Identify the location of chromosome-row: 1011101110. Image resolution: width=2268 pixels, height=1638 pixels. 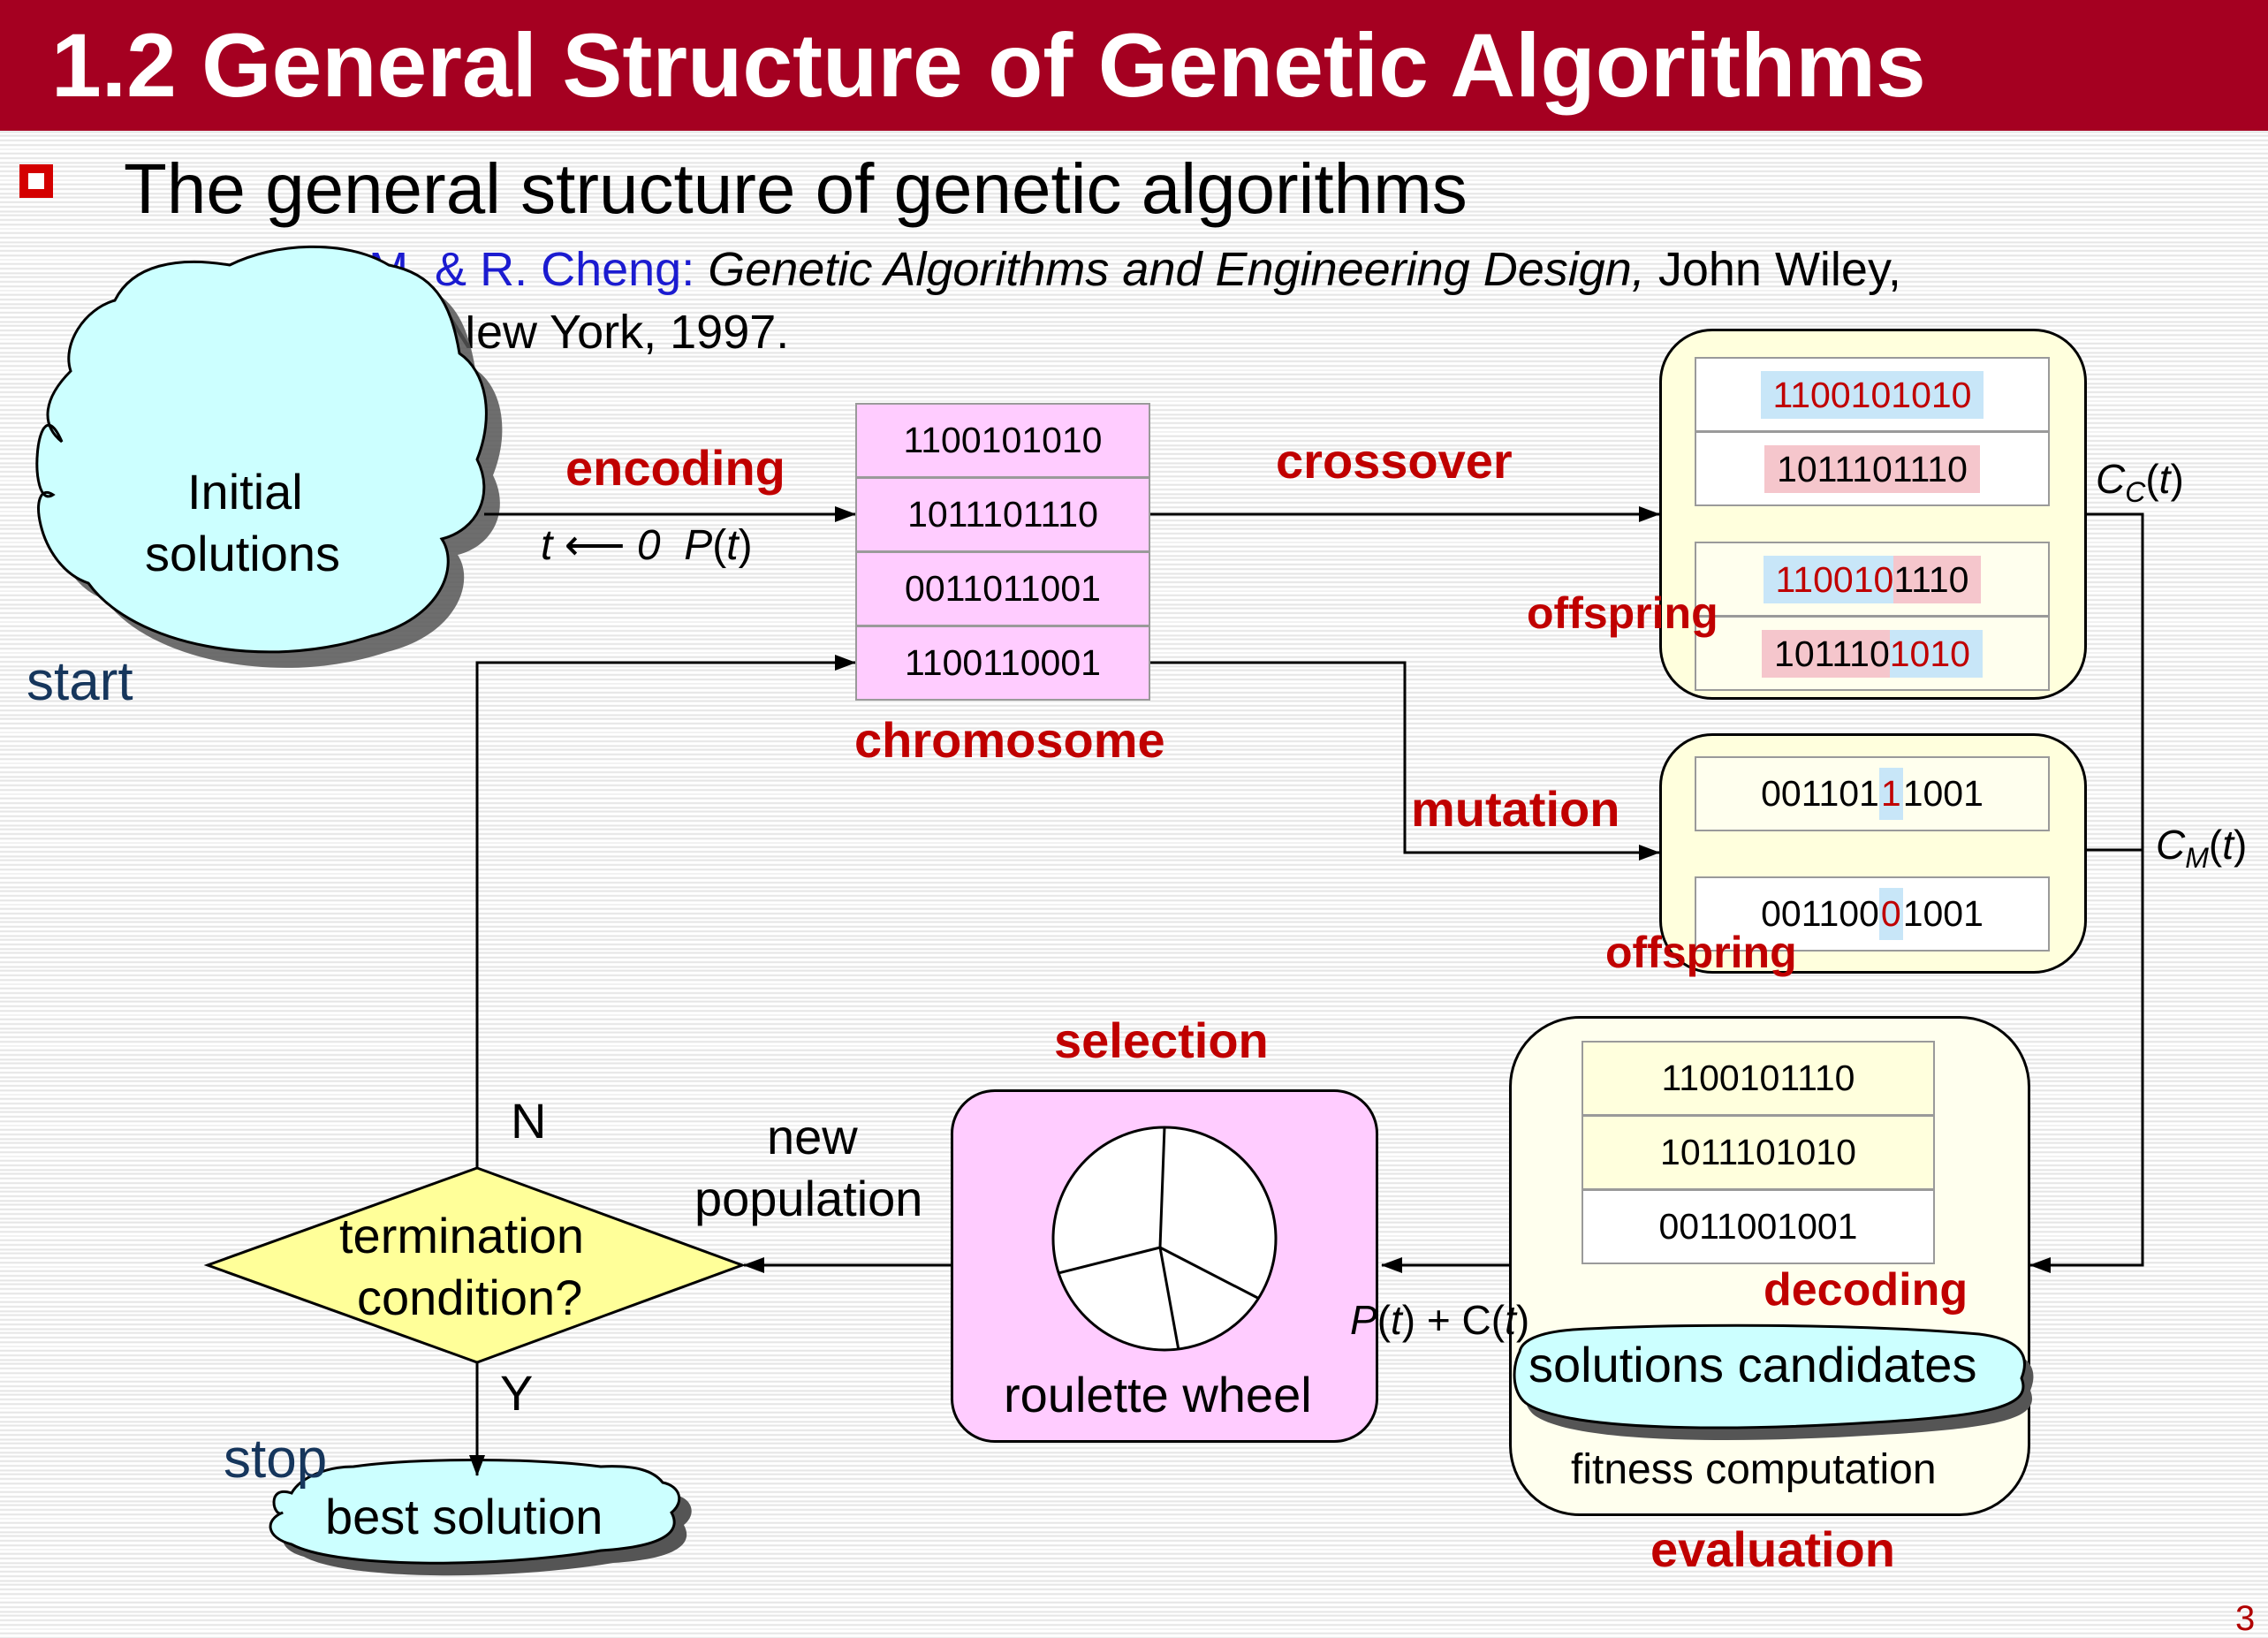
(1002, 514).